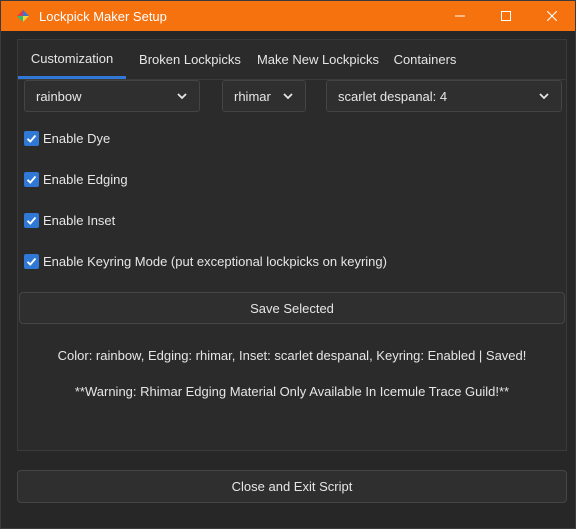 This screenshot has width=576, height=529. I want to click on enable-keyring-checkbox, so click(31, 261).